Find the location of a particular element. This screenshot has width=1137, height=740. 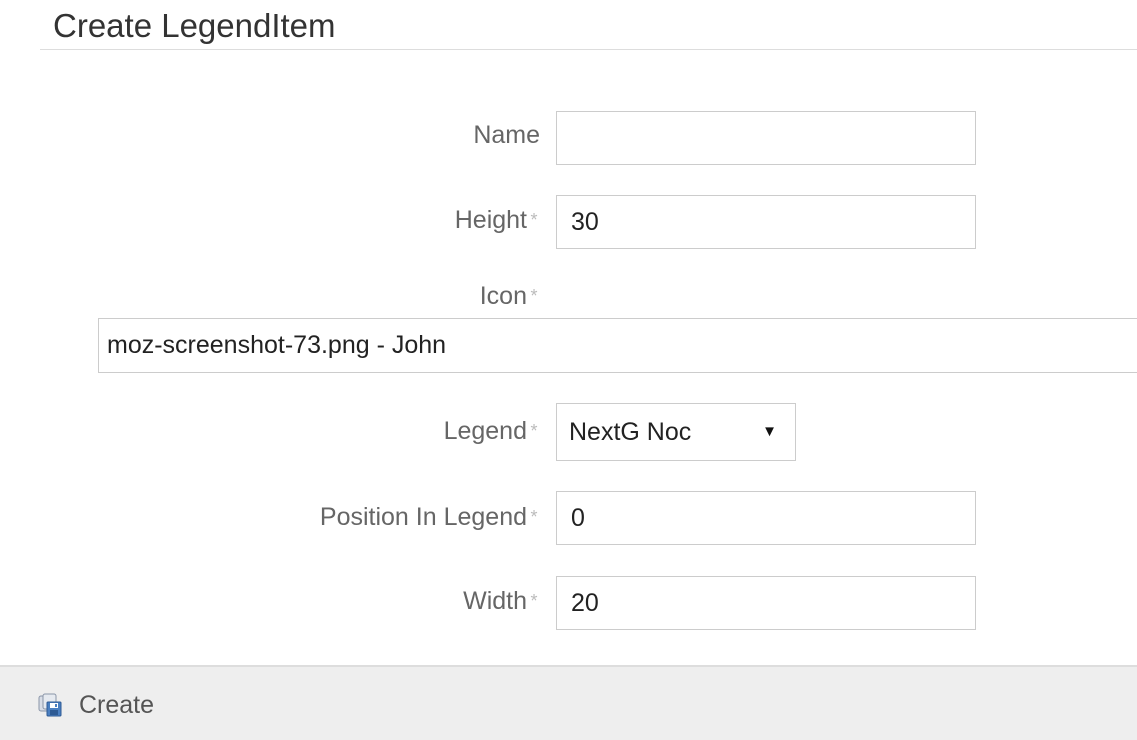

width-required-mark: * is located at coordinates (534, 601).